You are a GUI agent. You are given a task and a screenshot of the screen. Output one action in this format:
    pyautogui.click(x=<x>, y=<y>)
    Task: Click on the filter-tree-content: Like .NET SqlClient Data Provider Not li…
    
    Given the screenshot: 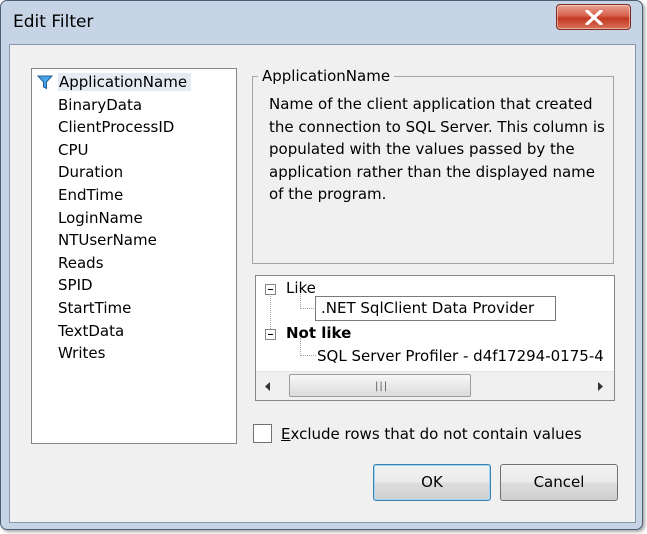 What is the action you would take?
    pyautogui.click(x=435, y=323)
    